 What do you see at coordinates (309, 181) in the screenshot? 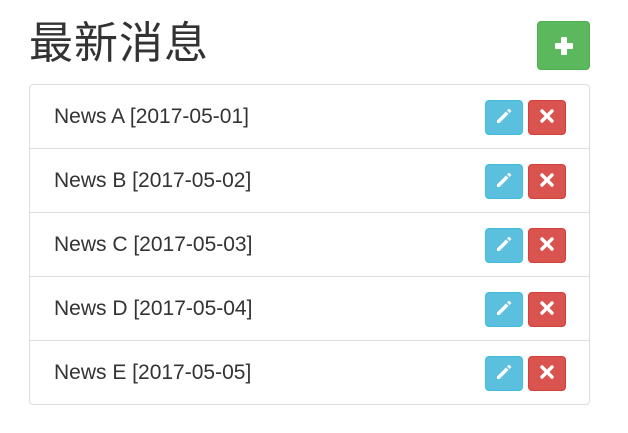
I see `list-item: News B [2017-05-02]` at bounding box center [309, 181].